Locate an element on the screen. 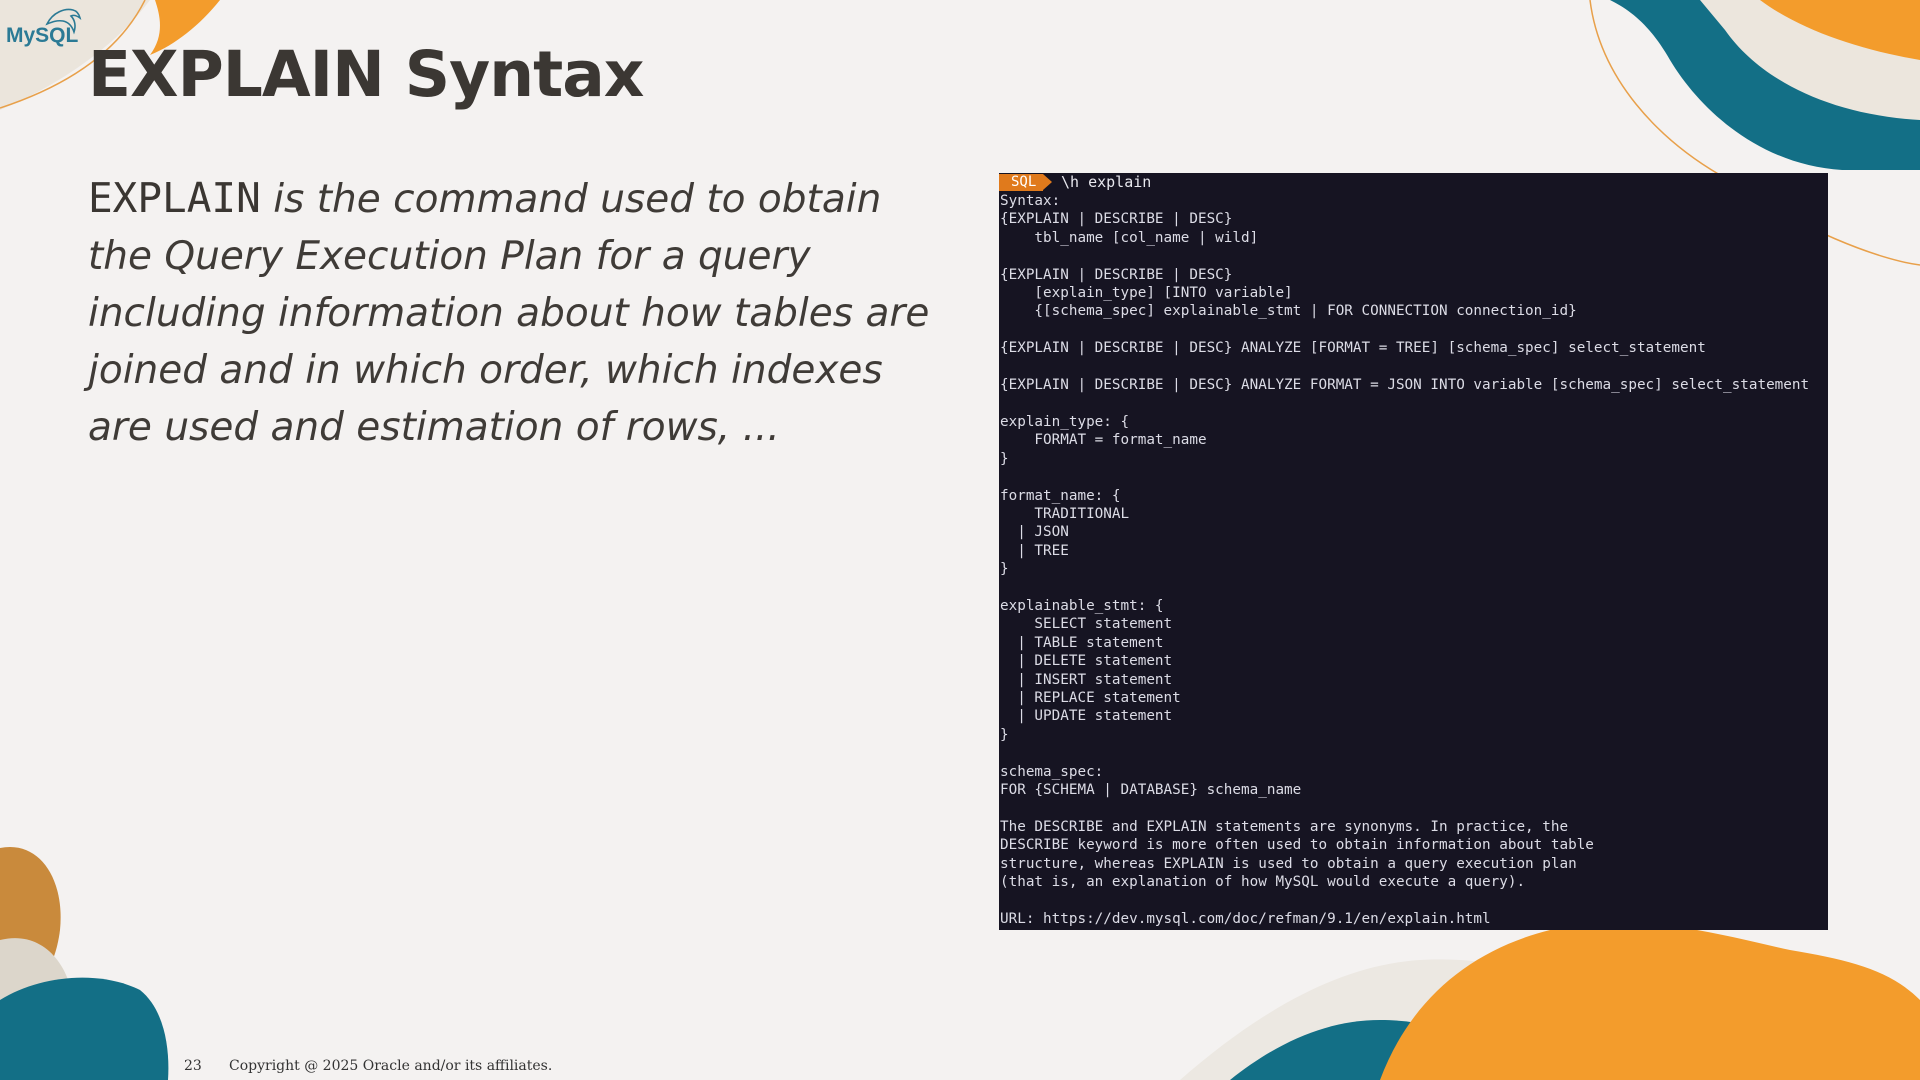  cream-wave-bottom-right is located at coordinates (1400, 1019).